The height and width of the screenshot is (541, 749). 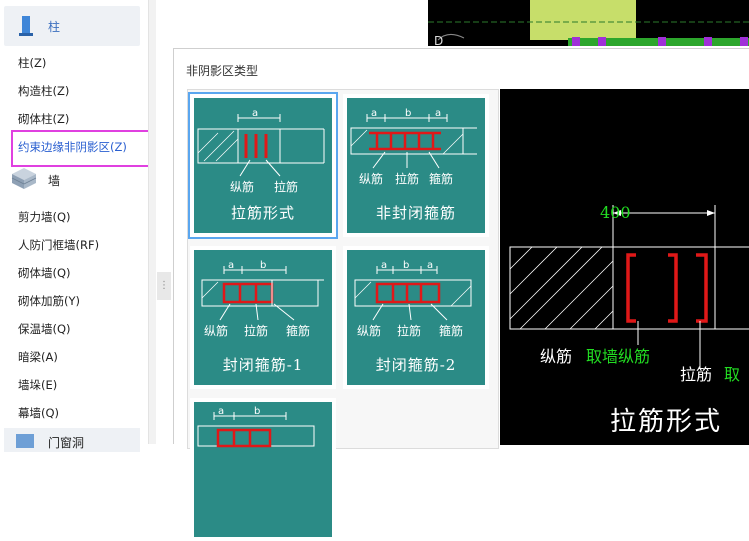 I want to click on tree-item-civil-defense-door-frame-wall: 人防门框墙(RF), so click(x=58, y=245).